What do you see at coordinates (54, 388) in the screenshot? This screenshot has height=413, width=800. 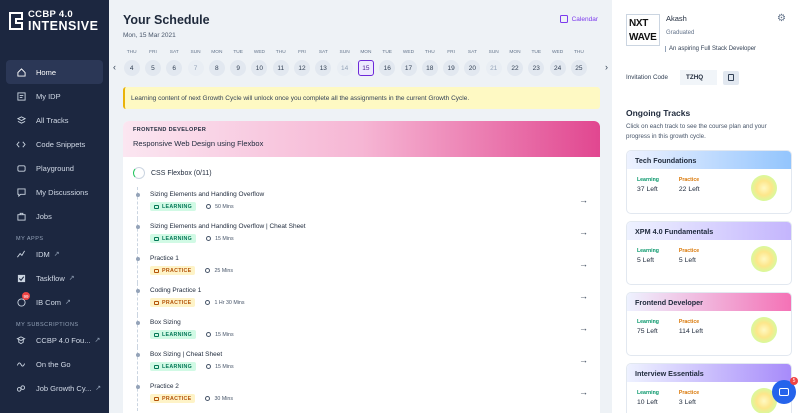 I see `sidebar-sub-job-growth: Job Growth Cy... ↗` at bounding box center [54, 388].